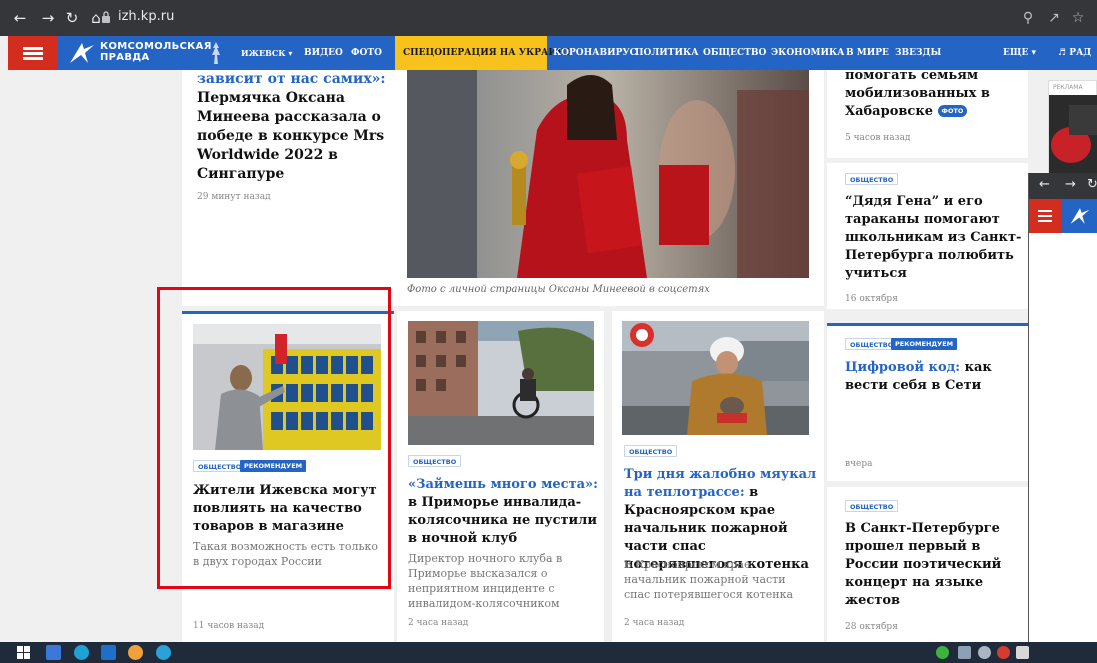 This screenshot has width=1097, height=663. What do you see at coordinates (667, 53) in the screenshot?
I see `menu-item-politics: ПОЛИТИКА` at bounding box center [667, 53].